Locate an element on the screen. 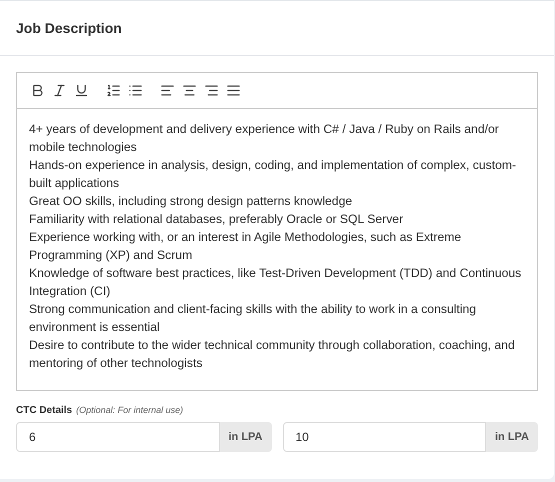  ctc-input: 6 is located at coordinates (118, 437).